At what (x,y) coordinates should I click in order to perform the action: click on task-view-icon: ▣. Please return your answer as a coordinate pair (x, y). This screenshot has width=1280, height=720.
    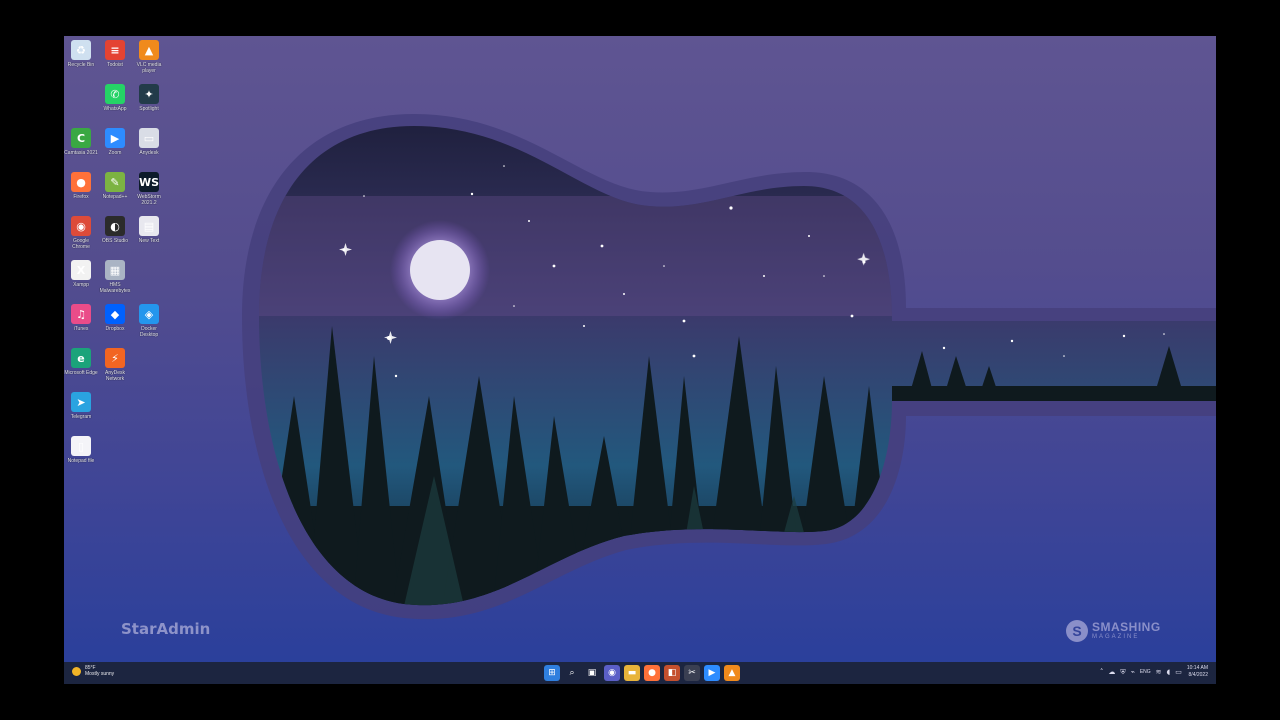
    Looking at the image, I should click on (592, 673).